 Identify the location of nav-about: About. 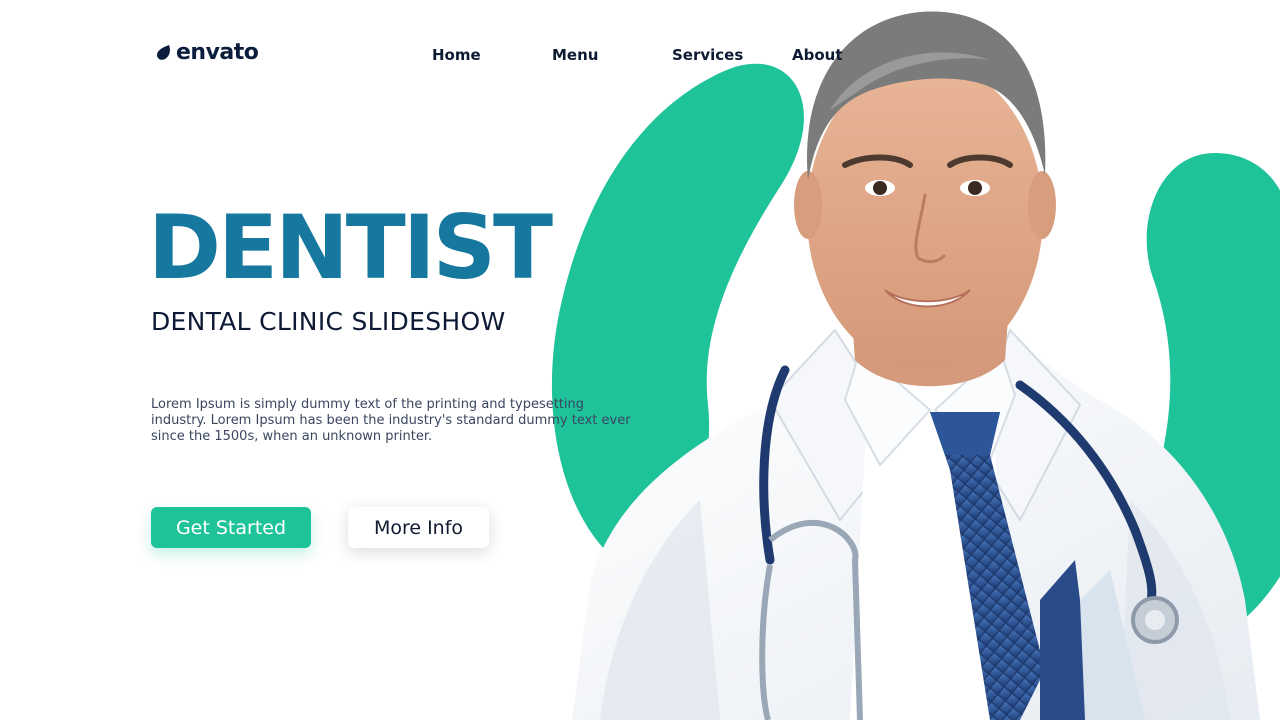
(817, 55).